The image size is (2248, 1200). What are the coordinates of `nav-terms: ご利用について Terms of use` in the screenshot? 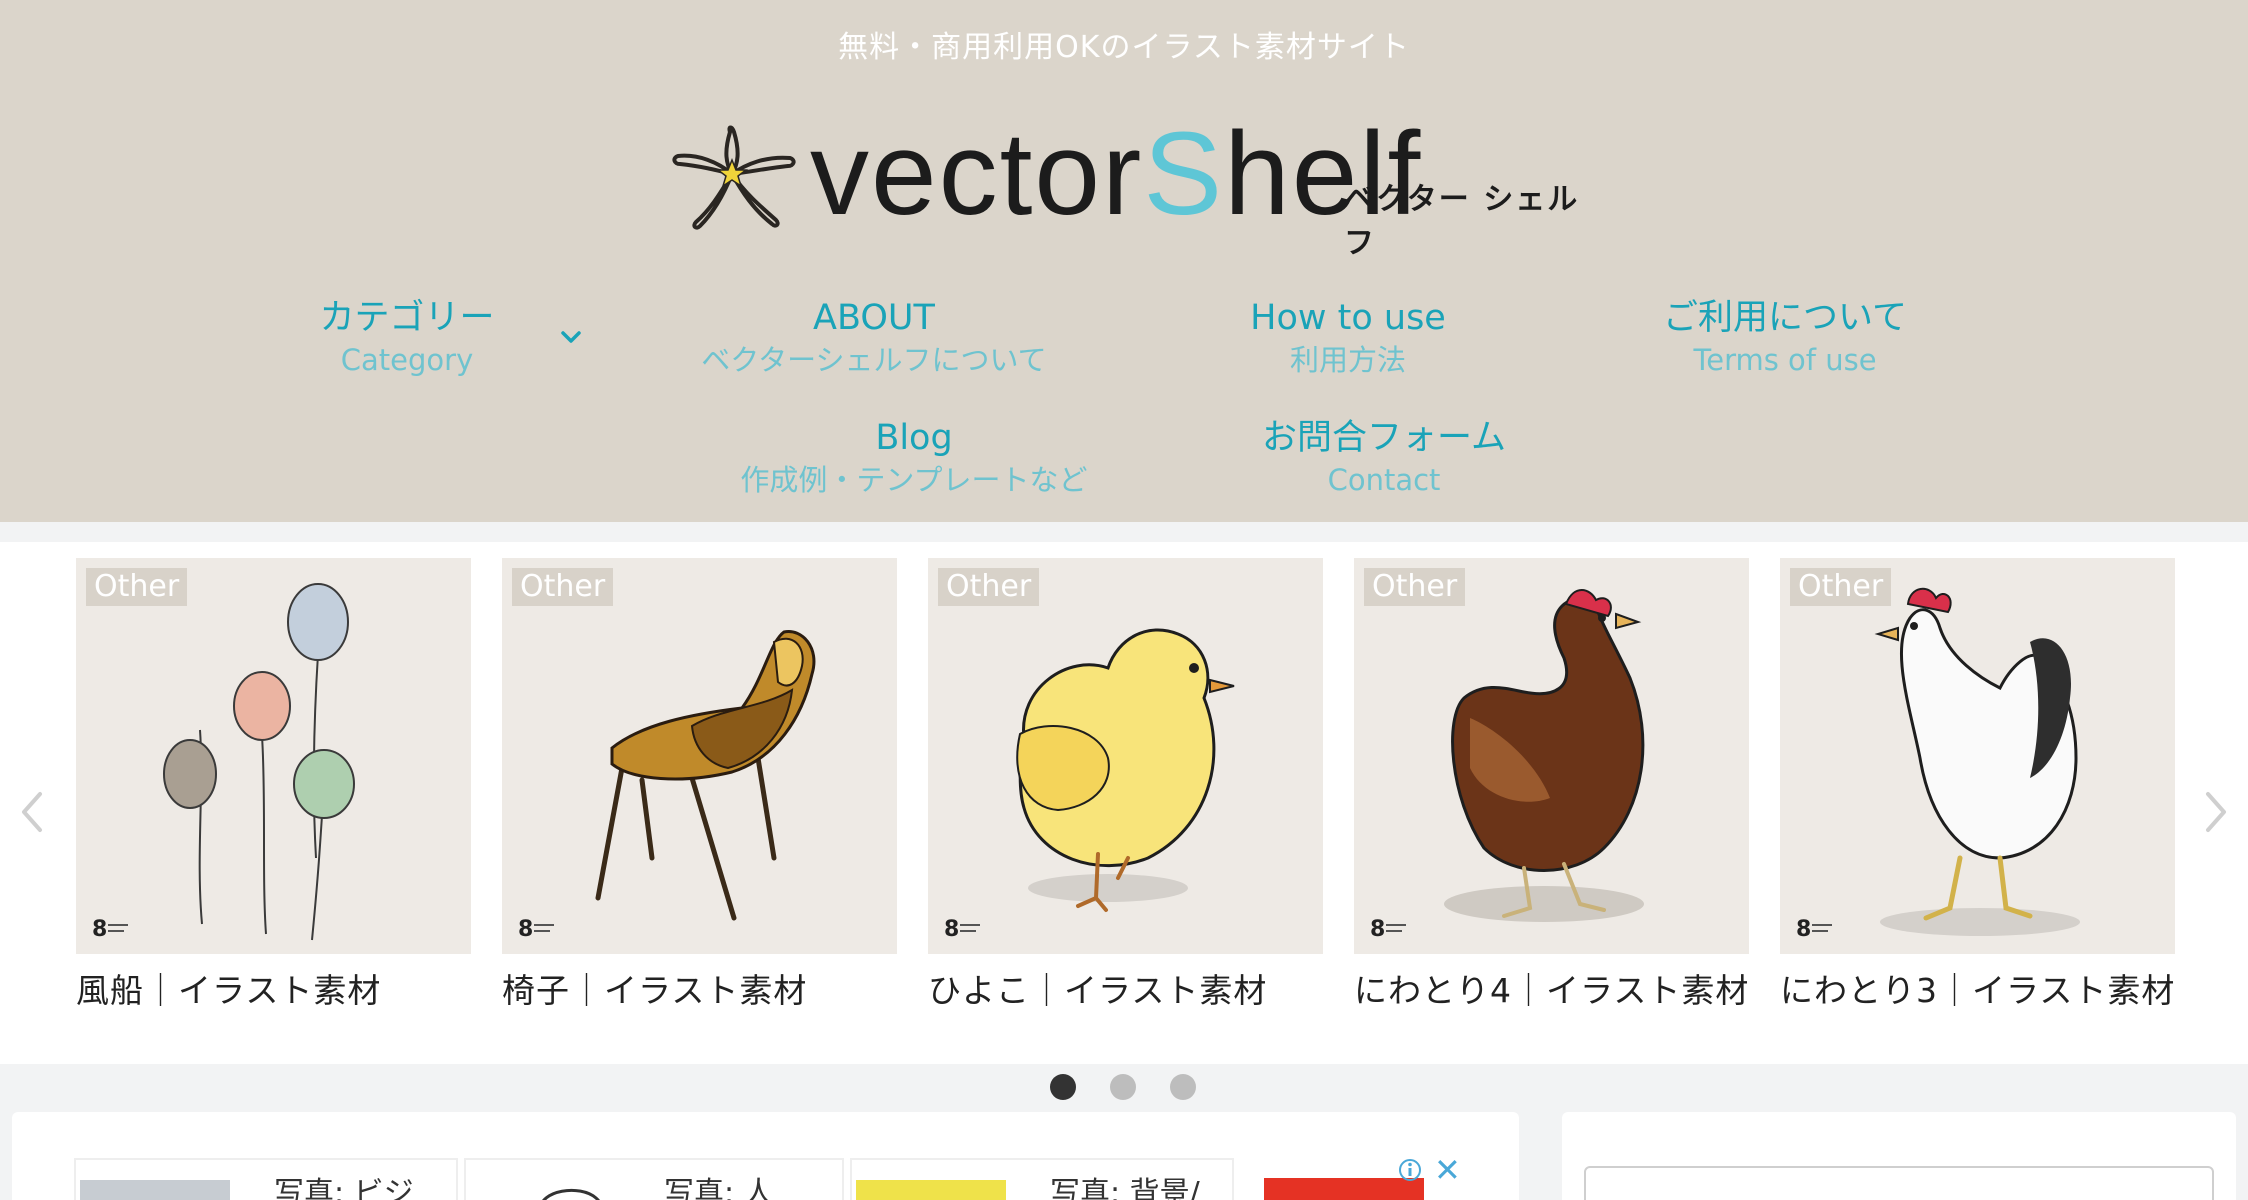 It's located at (1785, 338).